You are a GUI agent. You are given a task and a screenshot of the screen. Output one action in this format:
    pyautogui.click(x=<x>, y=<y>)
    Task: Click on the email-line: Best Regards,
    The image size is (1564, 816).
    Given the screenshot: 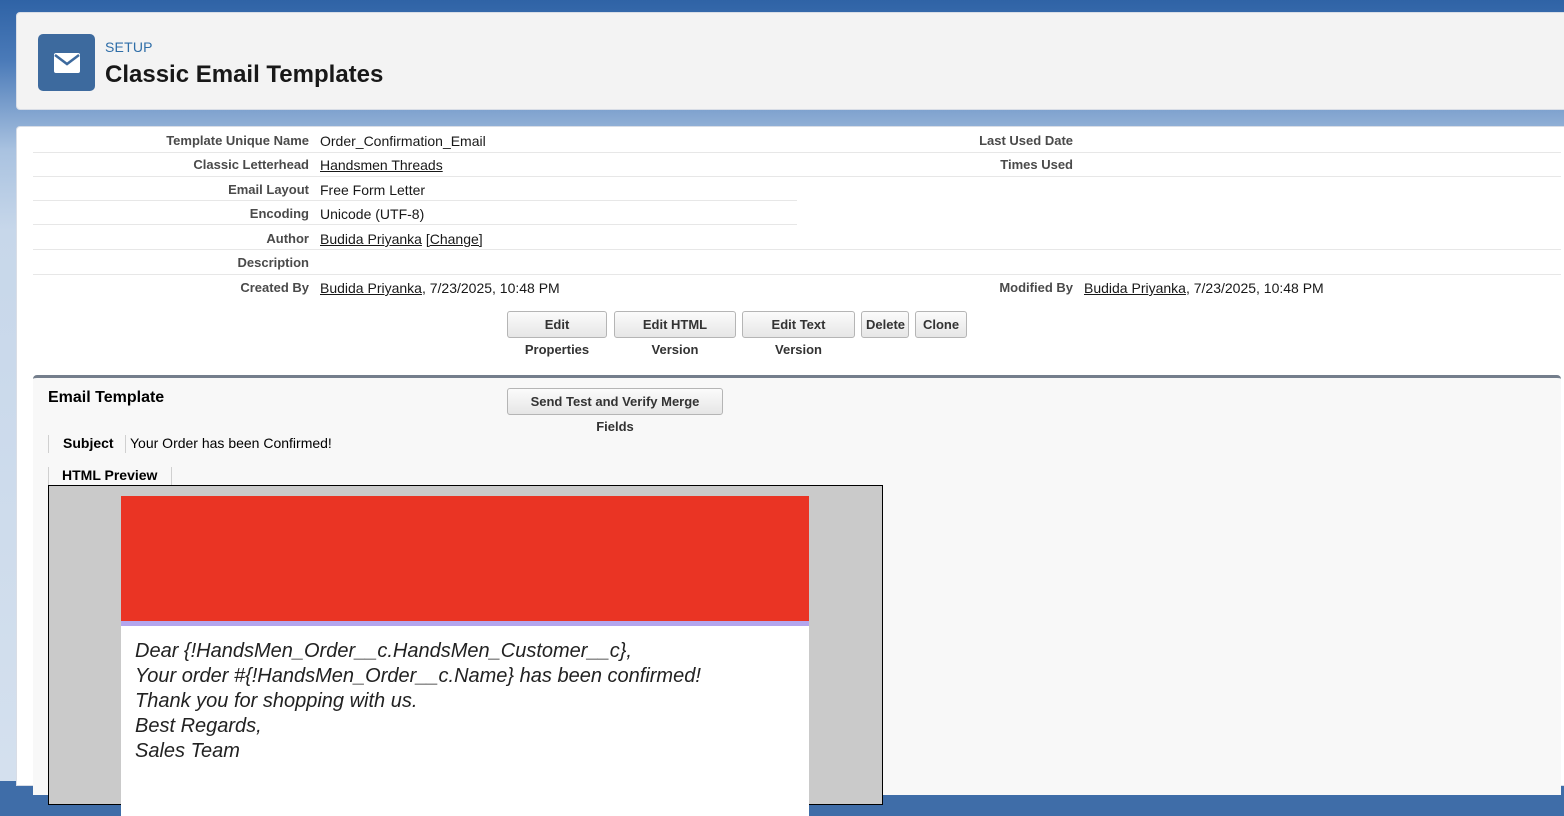 What is the action you would take?
    pyautogui.click(x=198, y=726)
    